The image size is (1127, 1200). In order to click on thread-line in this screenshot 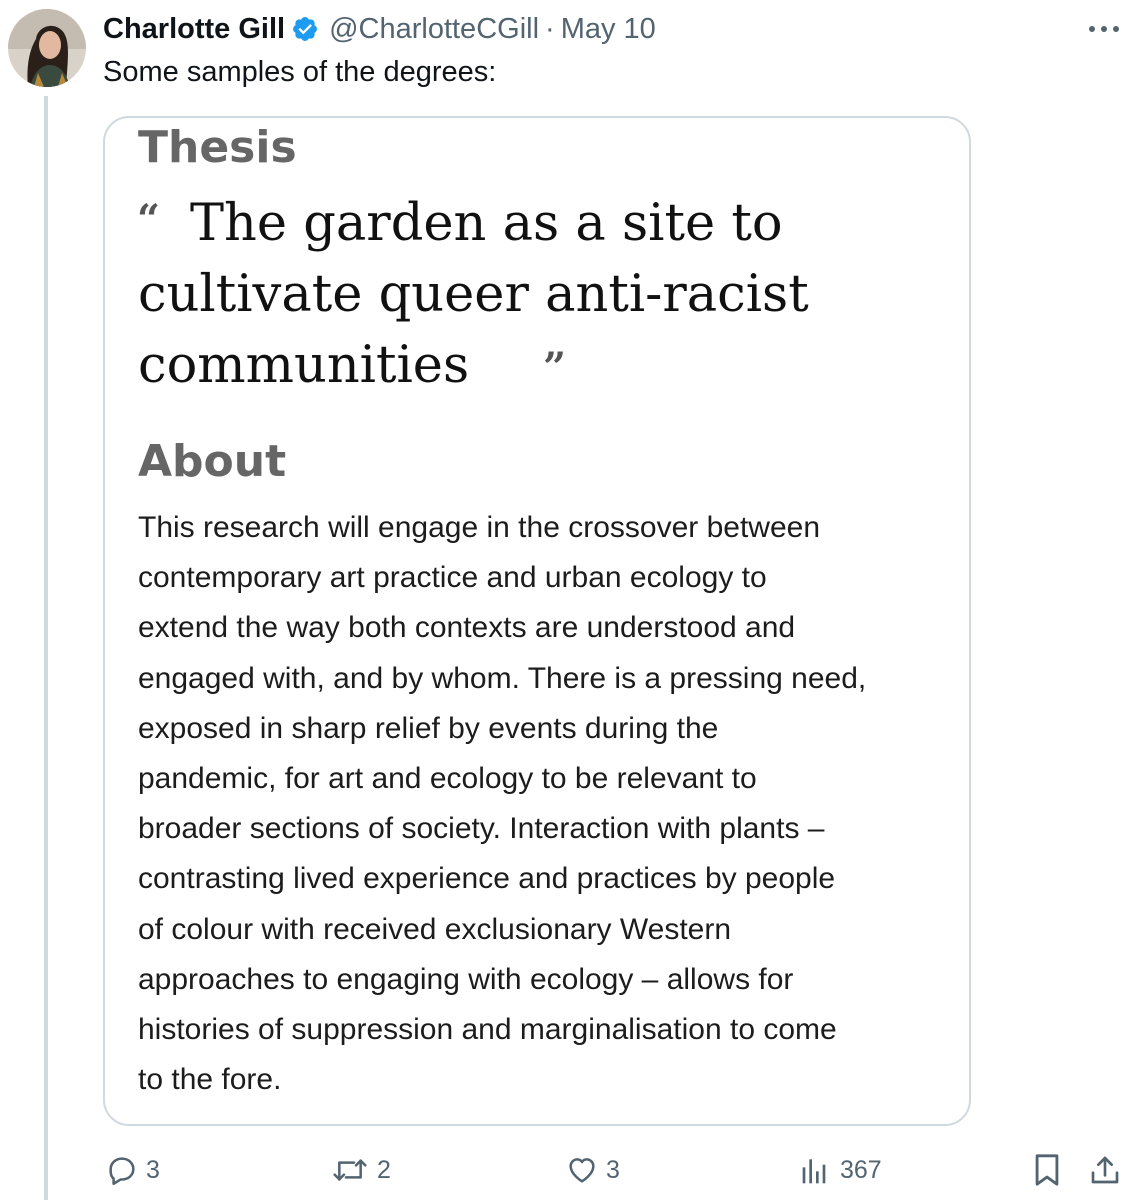, I will do `click(46, 648)`.